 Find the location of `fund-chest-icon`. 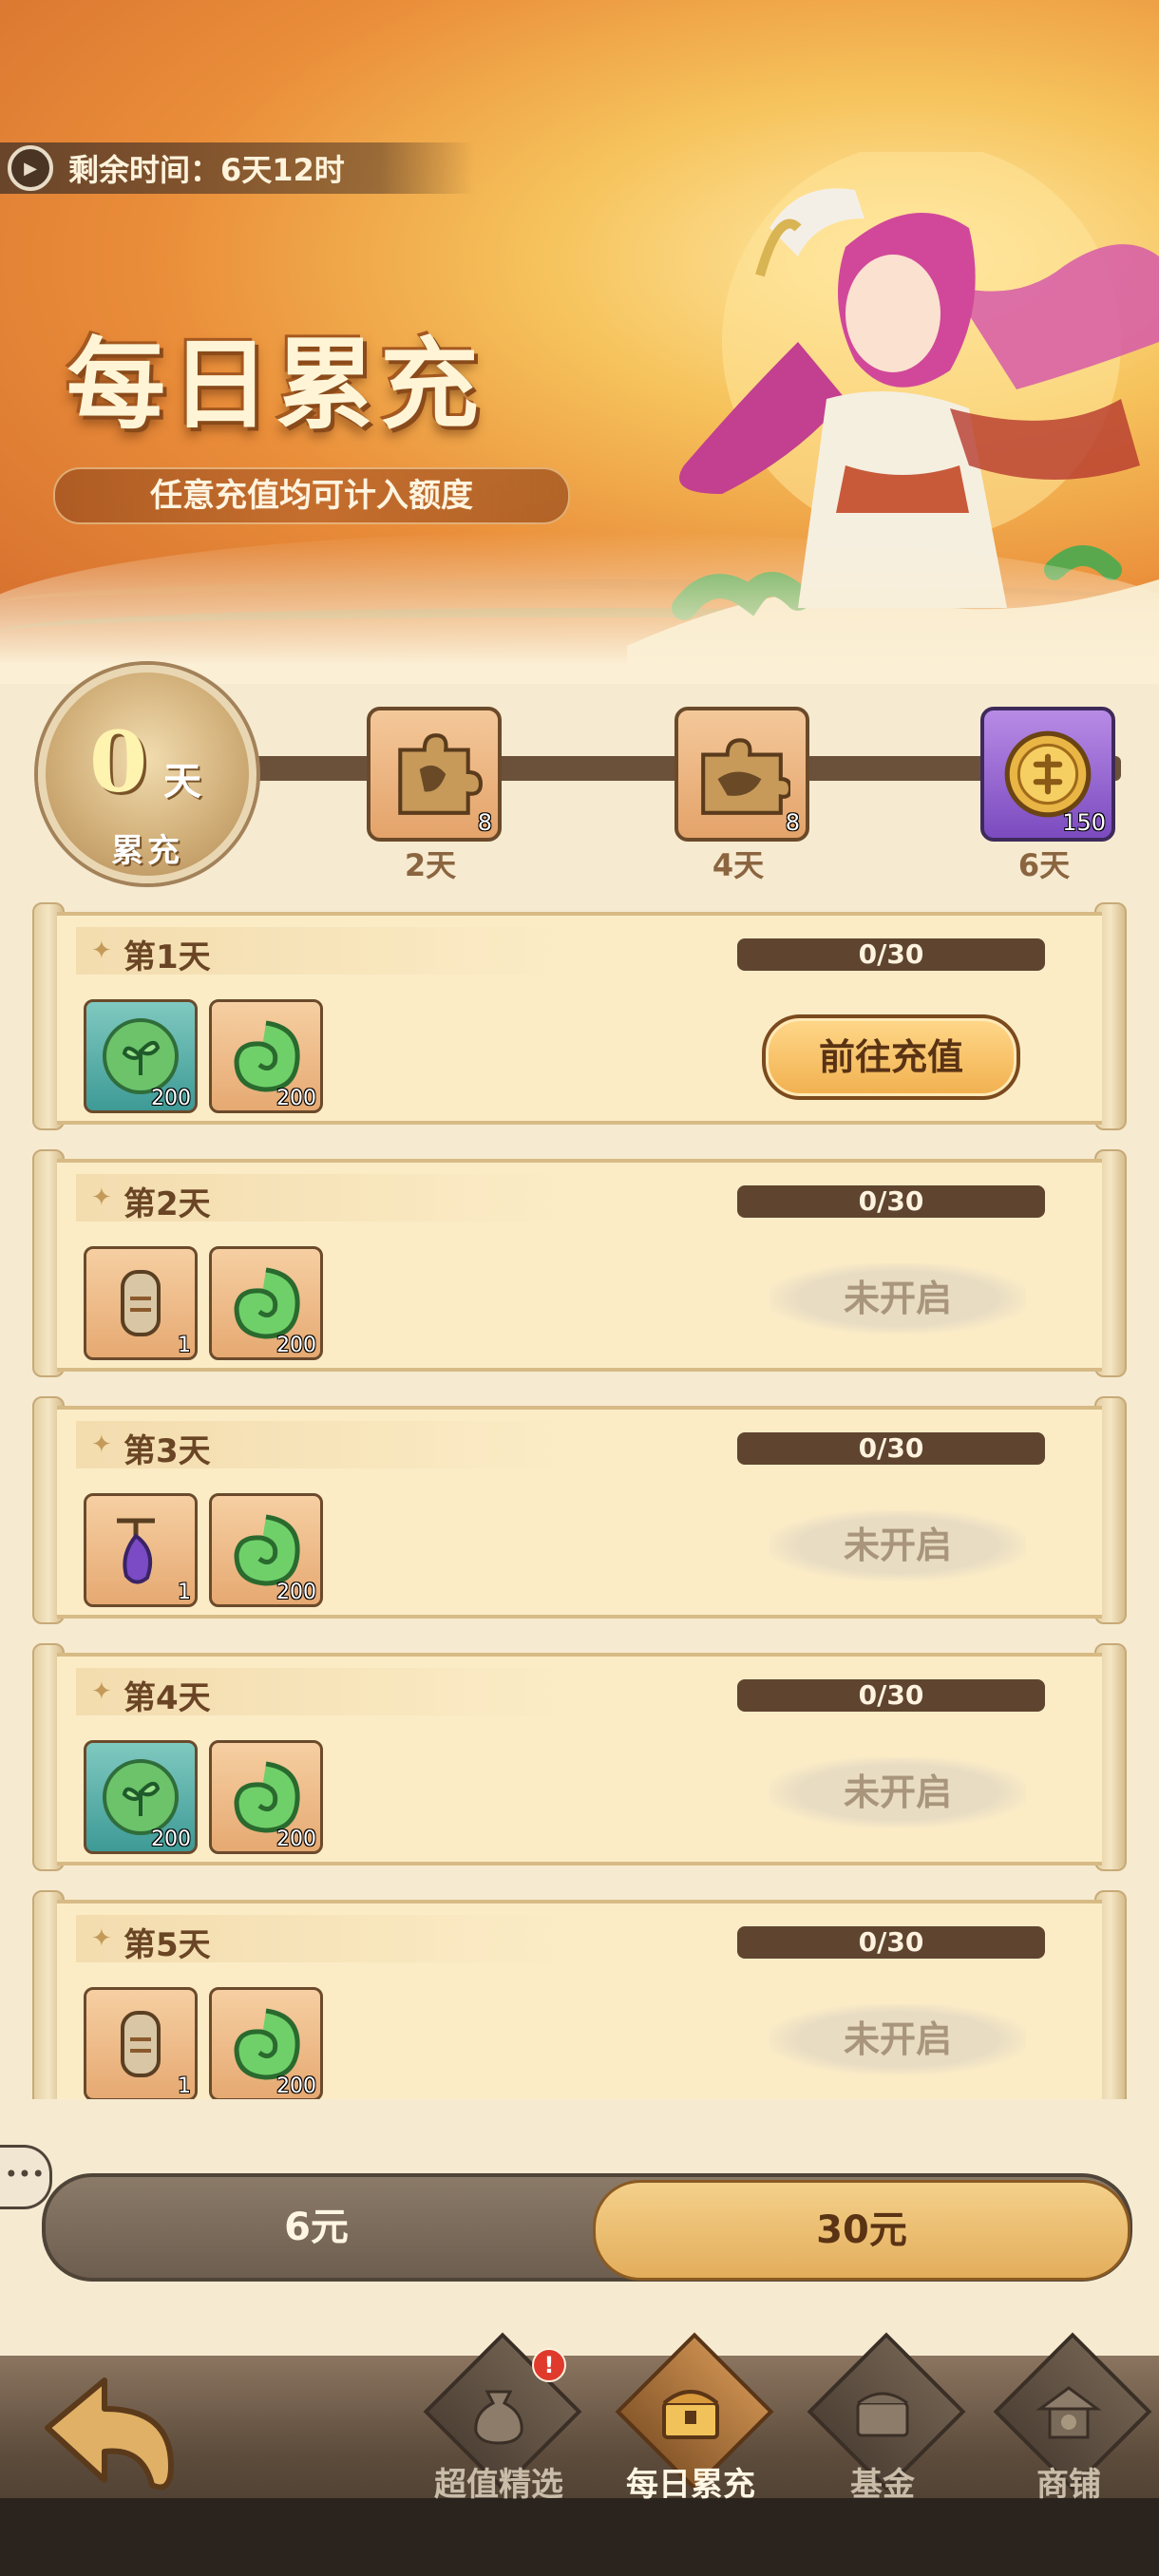

fund-chest-icon is located at coordinates (882, 2414).